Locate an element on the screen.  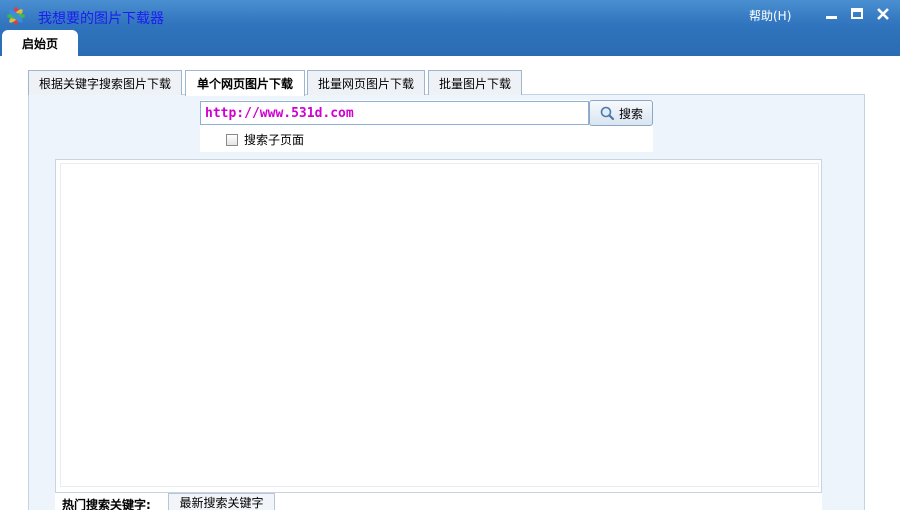
magnifier-icon is located at coordinates (607, 113).